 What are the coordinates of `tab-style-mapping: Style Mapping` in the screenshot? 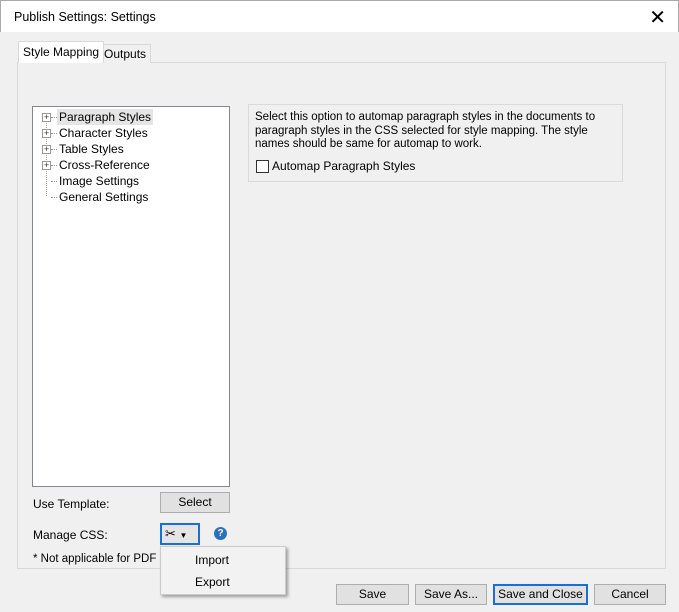 It's located at (61, 52).